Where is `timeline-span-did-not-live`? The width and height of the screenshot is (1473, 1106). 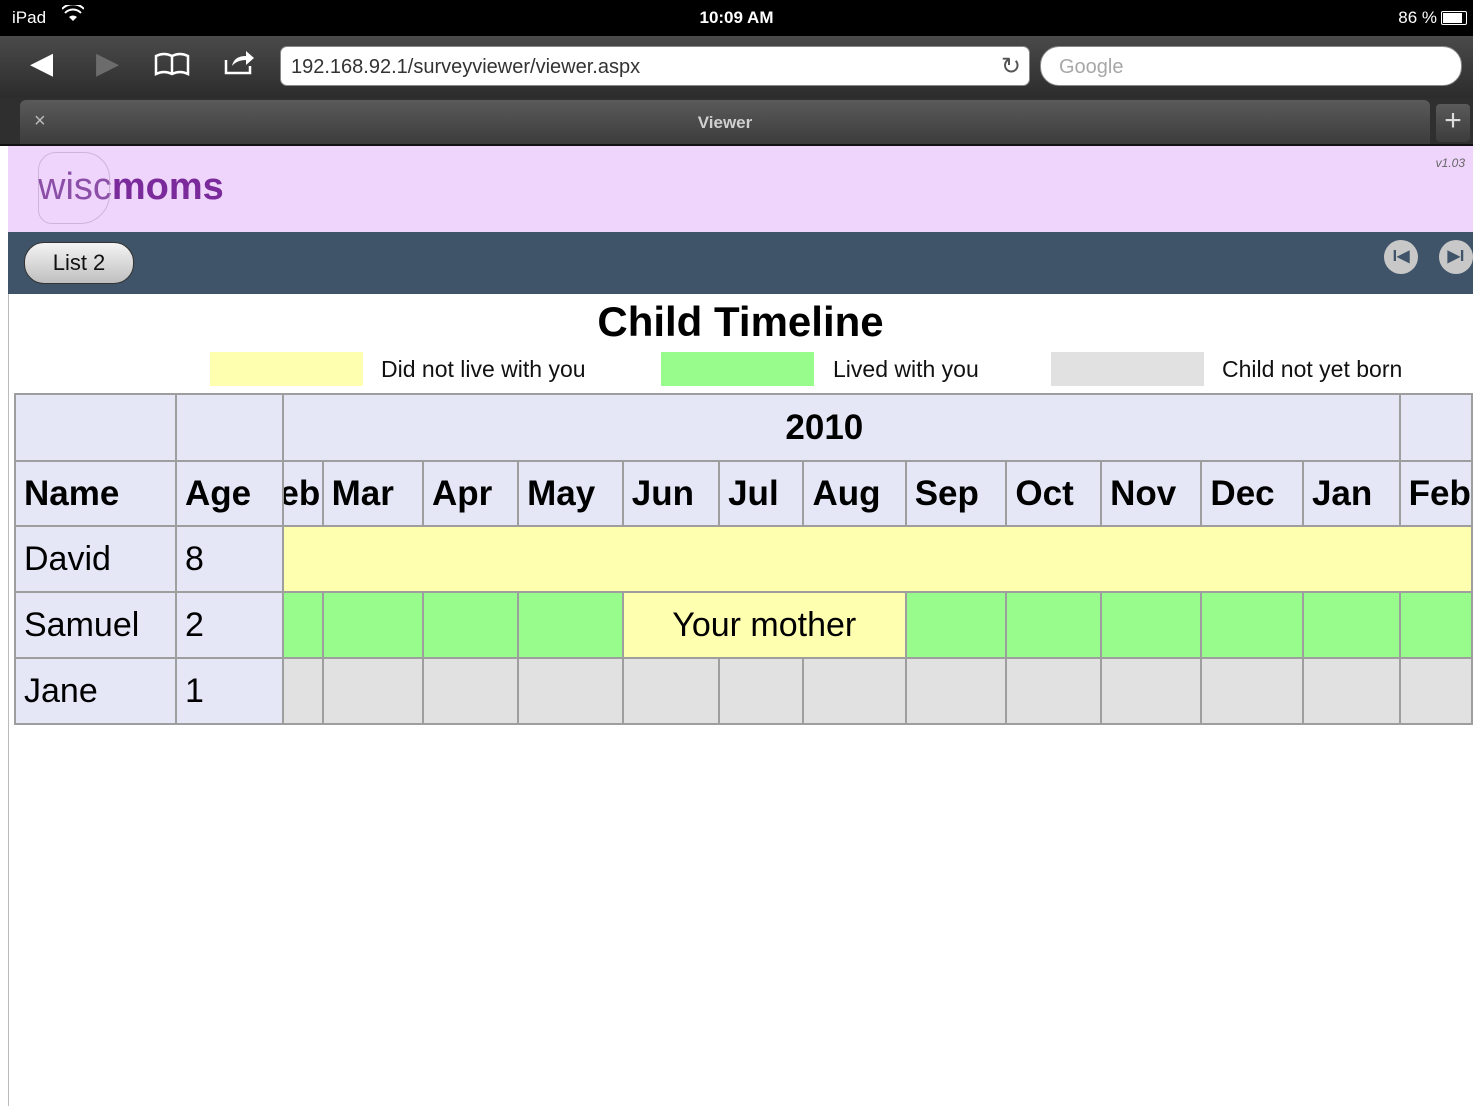
timeline-span-did-not-live is located at coordinates (878, 559).